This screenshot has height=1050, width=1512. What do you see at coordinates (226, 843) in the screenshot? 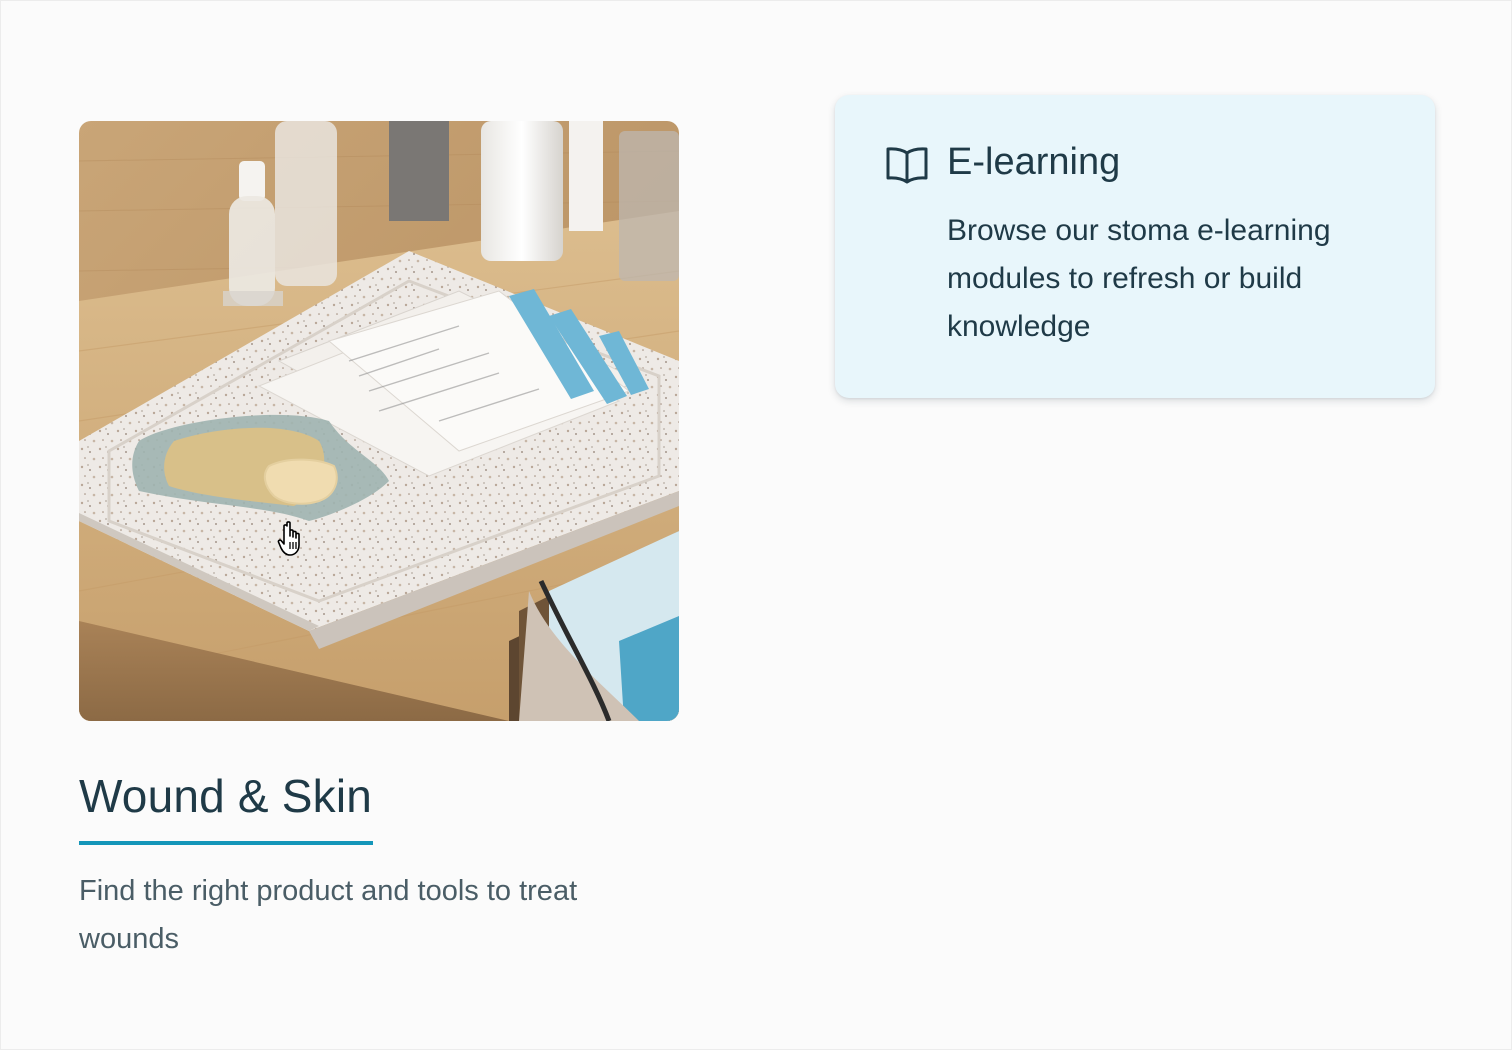
I see `title-underline` at bounding box center [226, 843].